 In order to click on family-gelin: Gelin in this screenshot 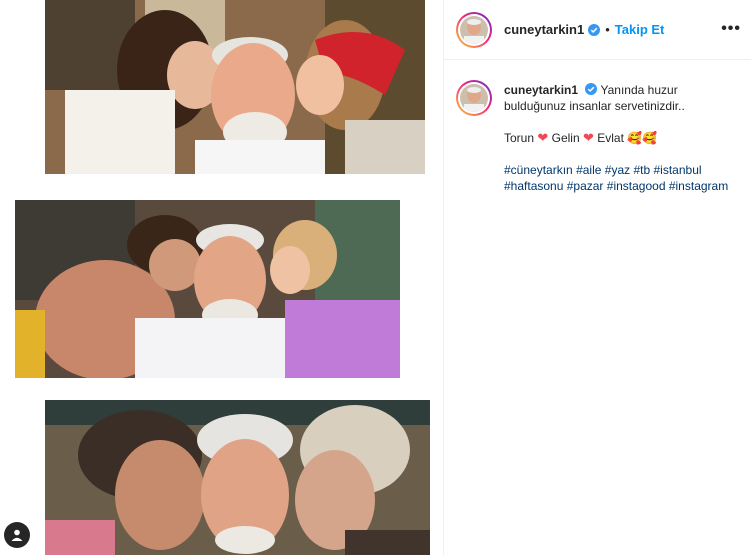, I will do `click(565, 138)`.